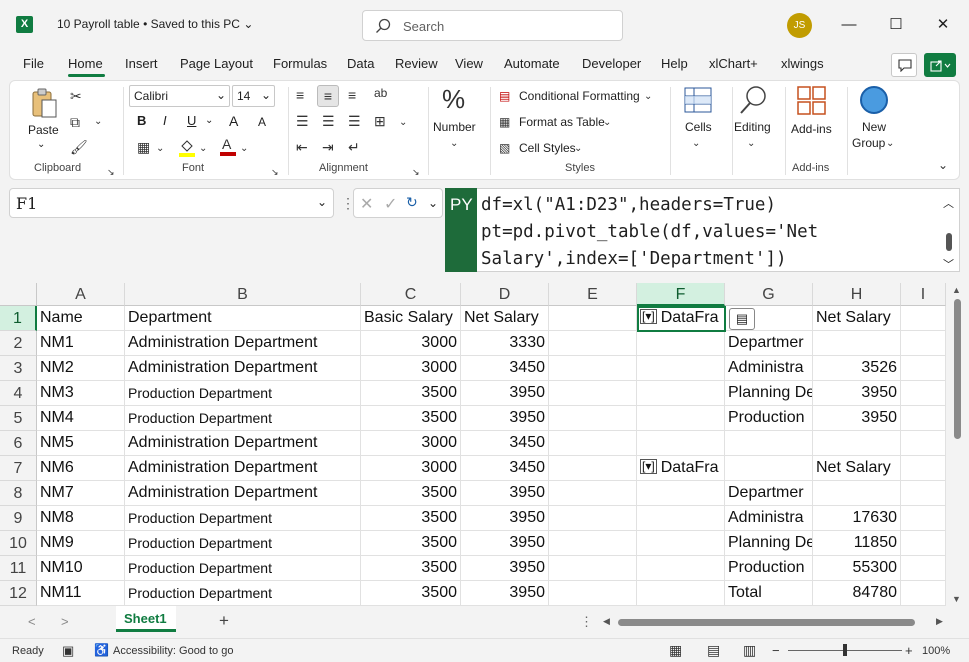  What do you see at coordinates (896, 25) in the screenshot?
I see `maximize-button: ☐` at bounding box center [896, 25].